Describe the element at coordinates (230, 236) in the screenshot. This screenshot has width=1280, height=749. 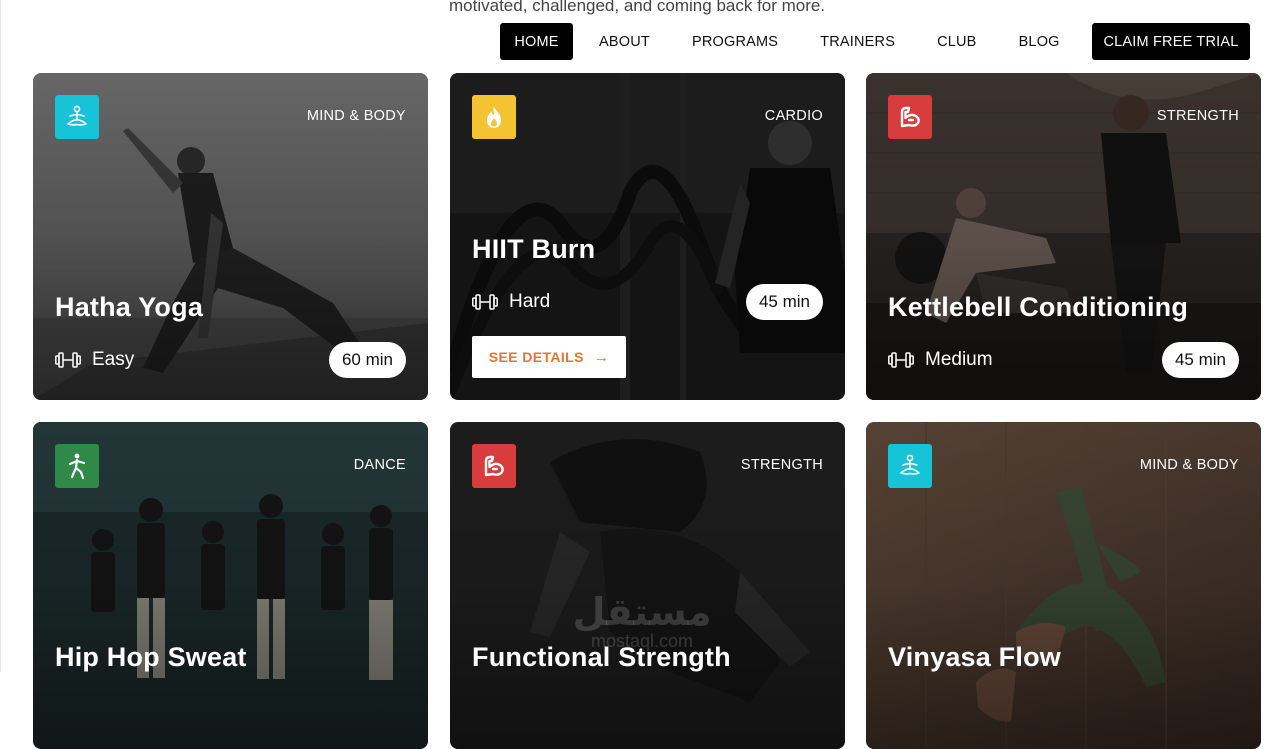
I see `program-card-hatha-yoga: MIND & BODY Hatha Yoga Easy 60 min` at that location.